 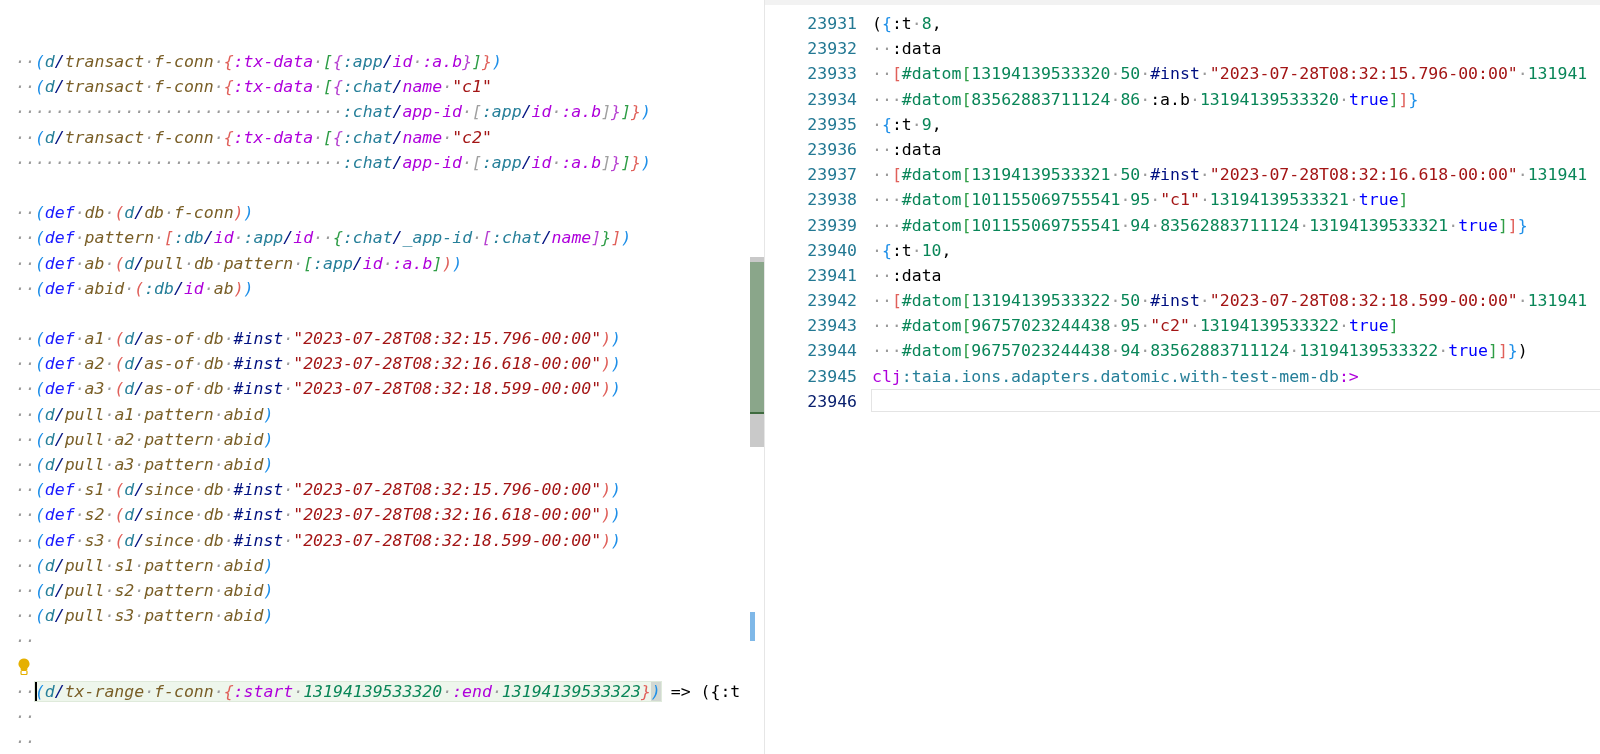 I want to click on code-line: ··(d/pull·a2·pattern·abid), so click(x=144, y=439).